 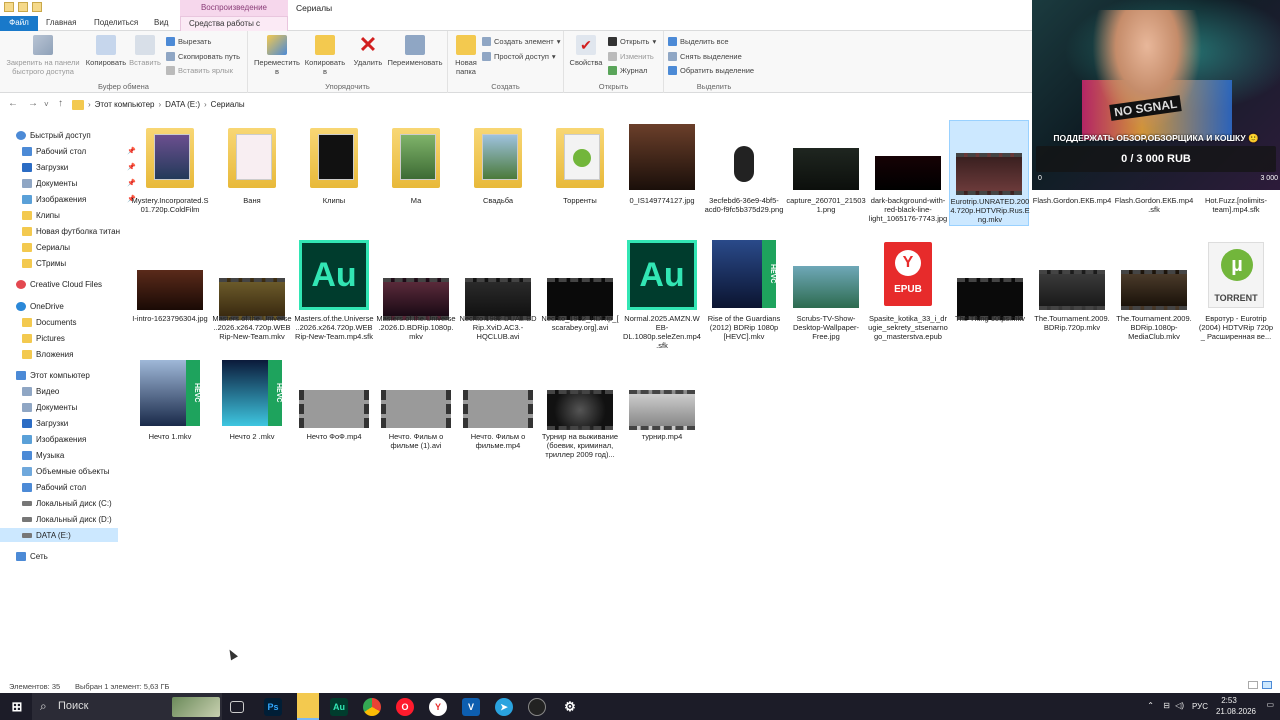 What do you see at coordinates (81, 338) in the screenshot?
I see `nav-onedrive-pictures: Pictures` at bounding box center [81, 338].